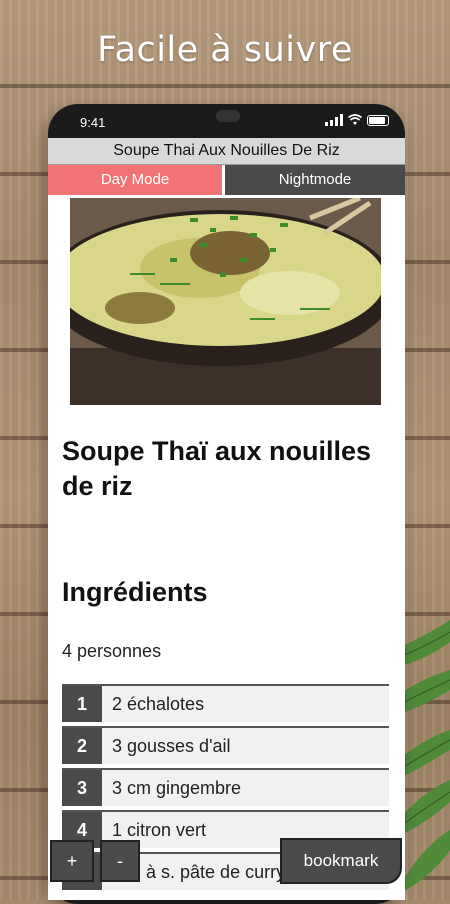 The image size is (450, 904). What do you see at coordinates (355, 119) in the screenshot?
I see `wifi-icon` at bounding box center [355, 119].